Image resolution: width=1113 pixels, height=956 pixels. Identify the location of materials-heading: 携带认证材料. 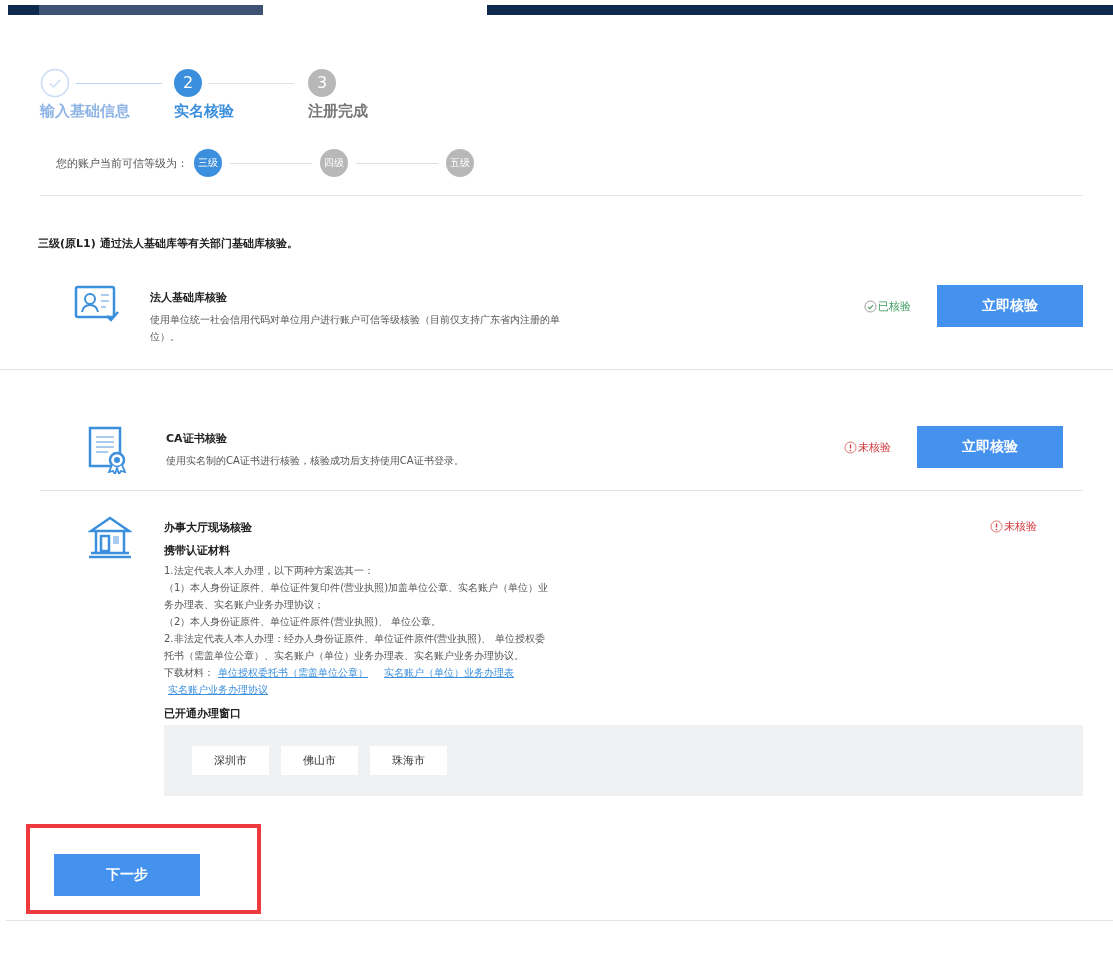
(197, 550).